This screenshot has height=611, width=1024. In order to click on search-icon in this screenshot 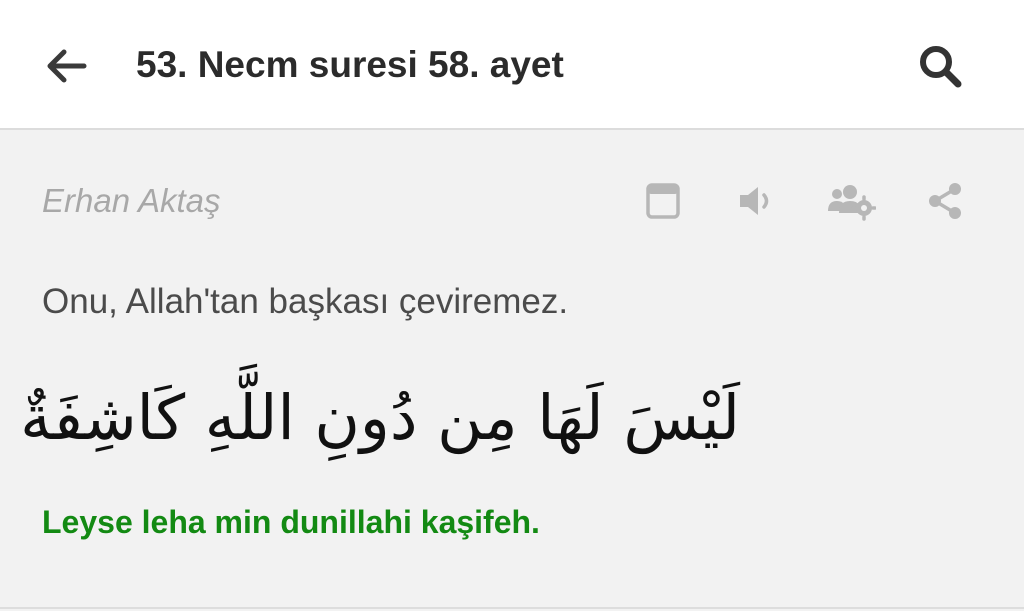, I will do `click(941, 67)`.